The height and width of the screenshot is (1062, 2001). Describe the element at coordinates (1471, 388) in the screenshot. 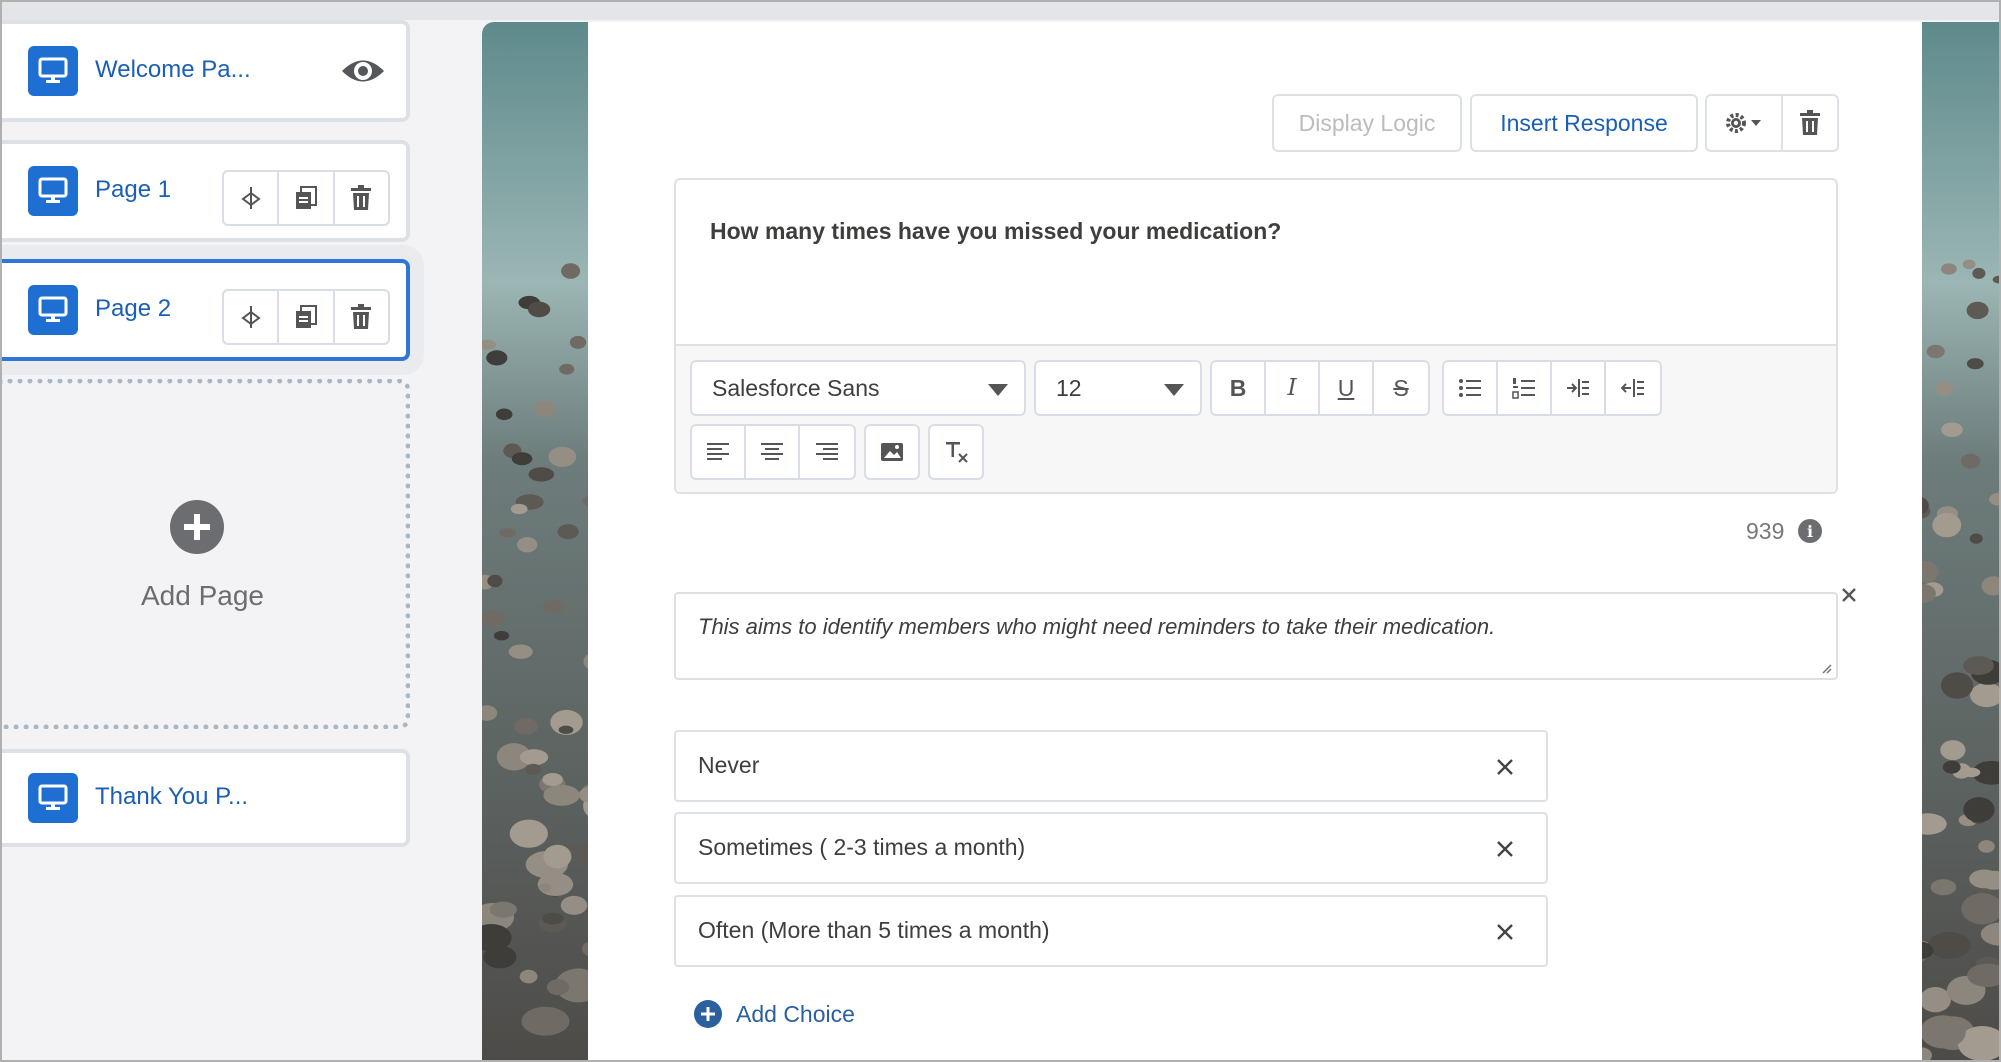

I see `bulleted-list-icon` at that location.